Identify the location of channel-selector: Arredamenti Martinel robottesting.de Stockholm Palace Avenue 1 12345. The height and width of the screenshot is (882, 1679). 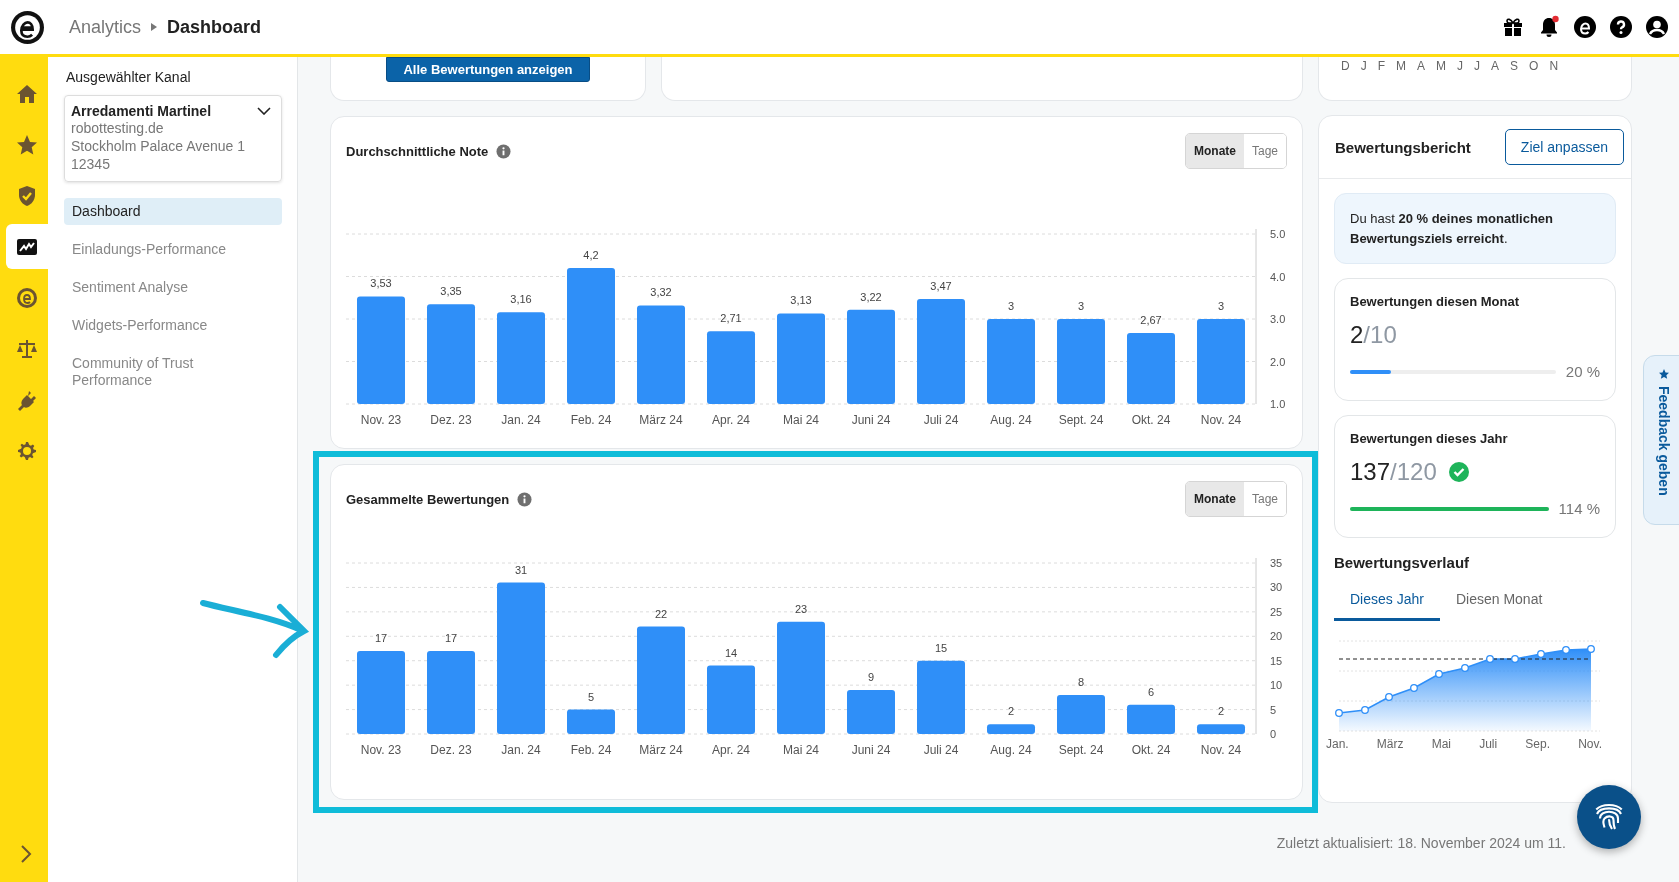
(173, 138).